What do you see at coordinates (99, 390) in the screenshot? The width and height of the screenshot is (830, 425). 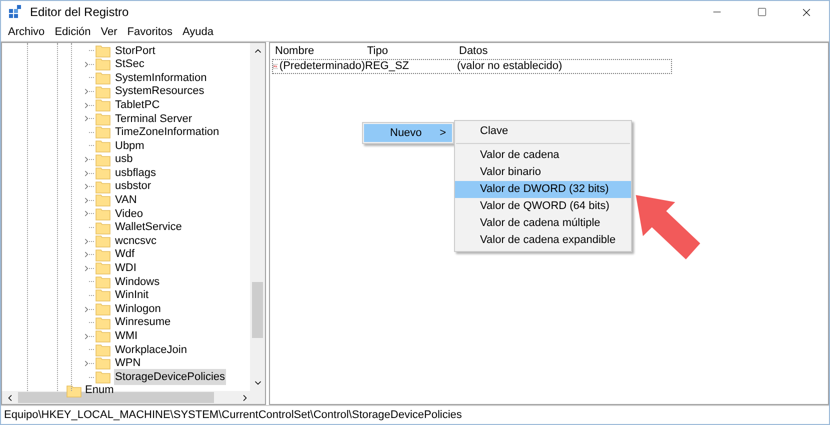 I see `tree-item: Enum` at bounding box center [99, 390].